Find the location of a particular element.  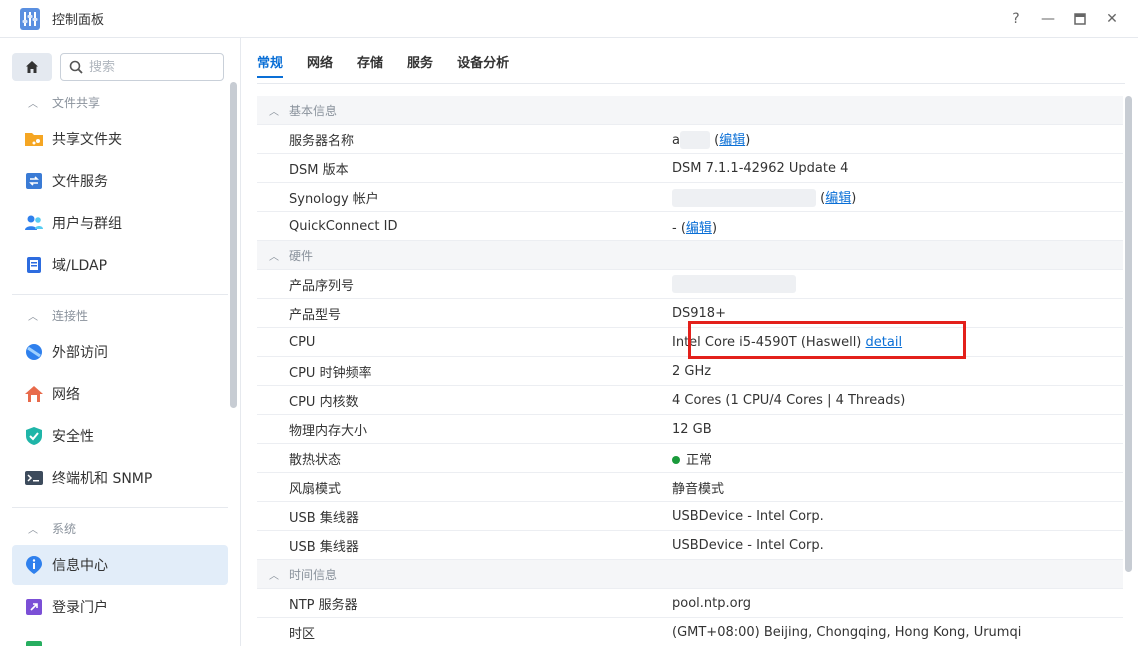

table-row-server-name: 服务器名称 a (编辑) is located at coordinates (690, 139).